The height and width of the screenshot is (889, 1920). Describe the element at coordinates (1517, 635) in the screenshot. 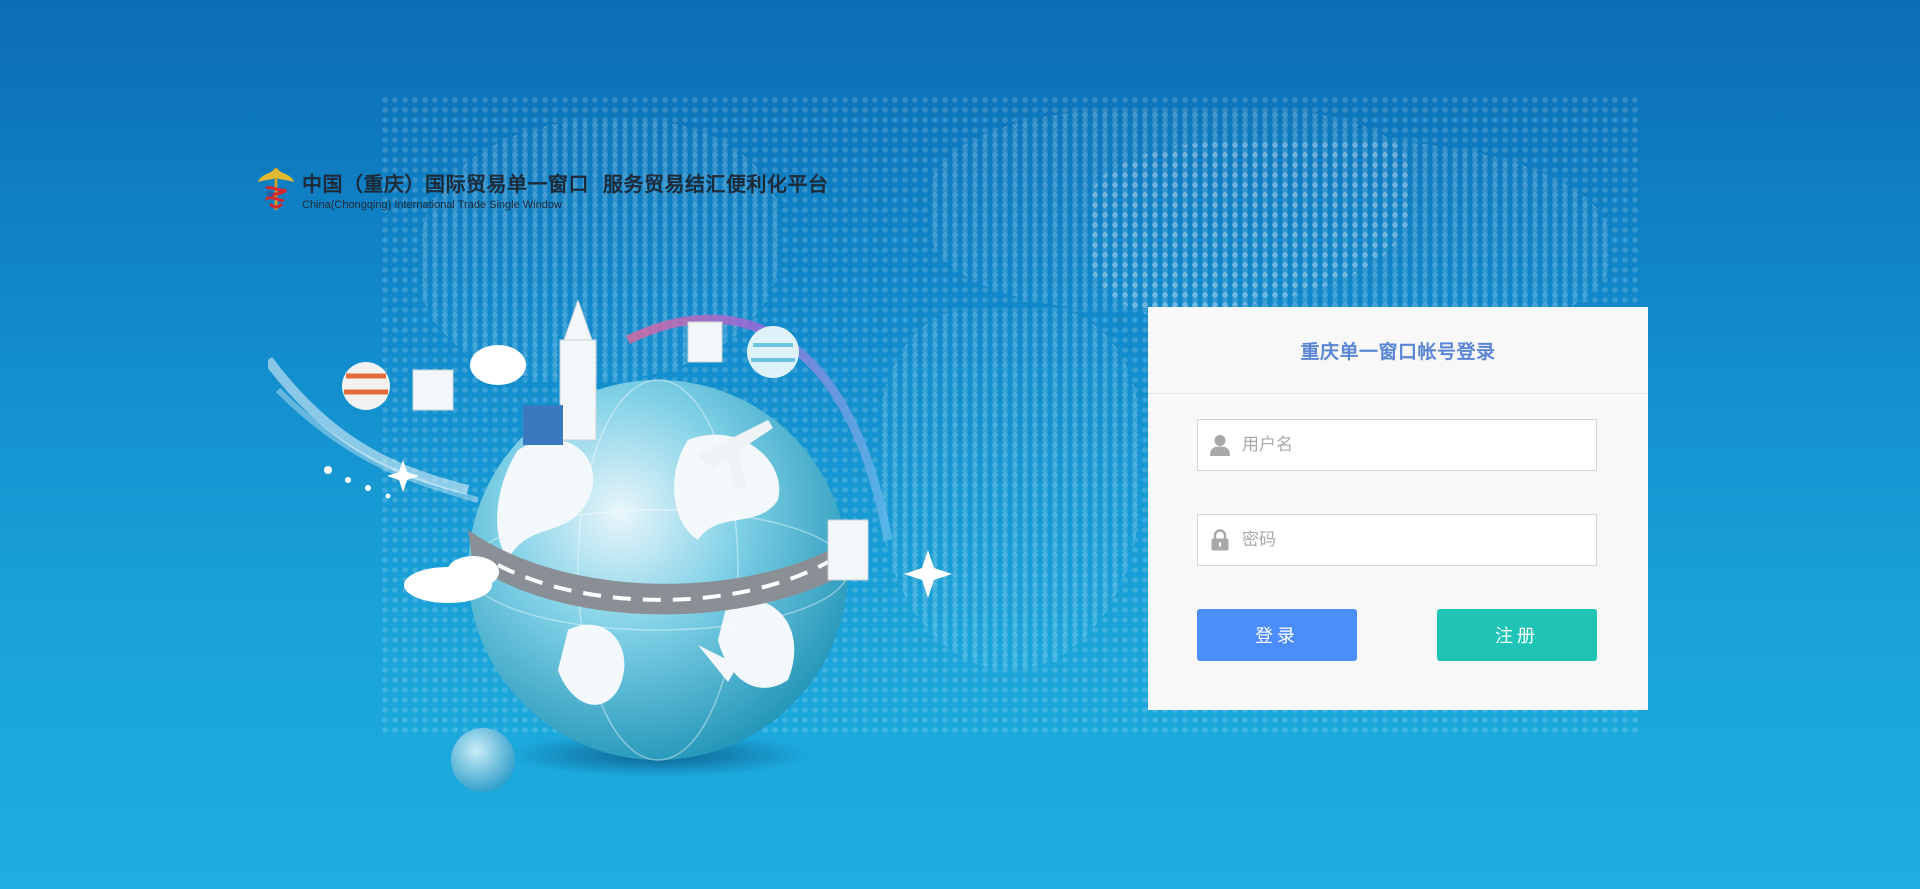

I see `register-button: 注册` at that location.